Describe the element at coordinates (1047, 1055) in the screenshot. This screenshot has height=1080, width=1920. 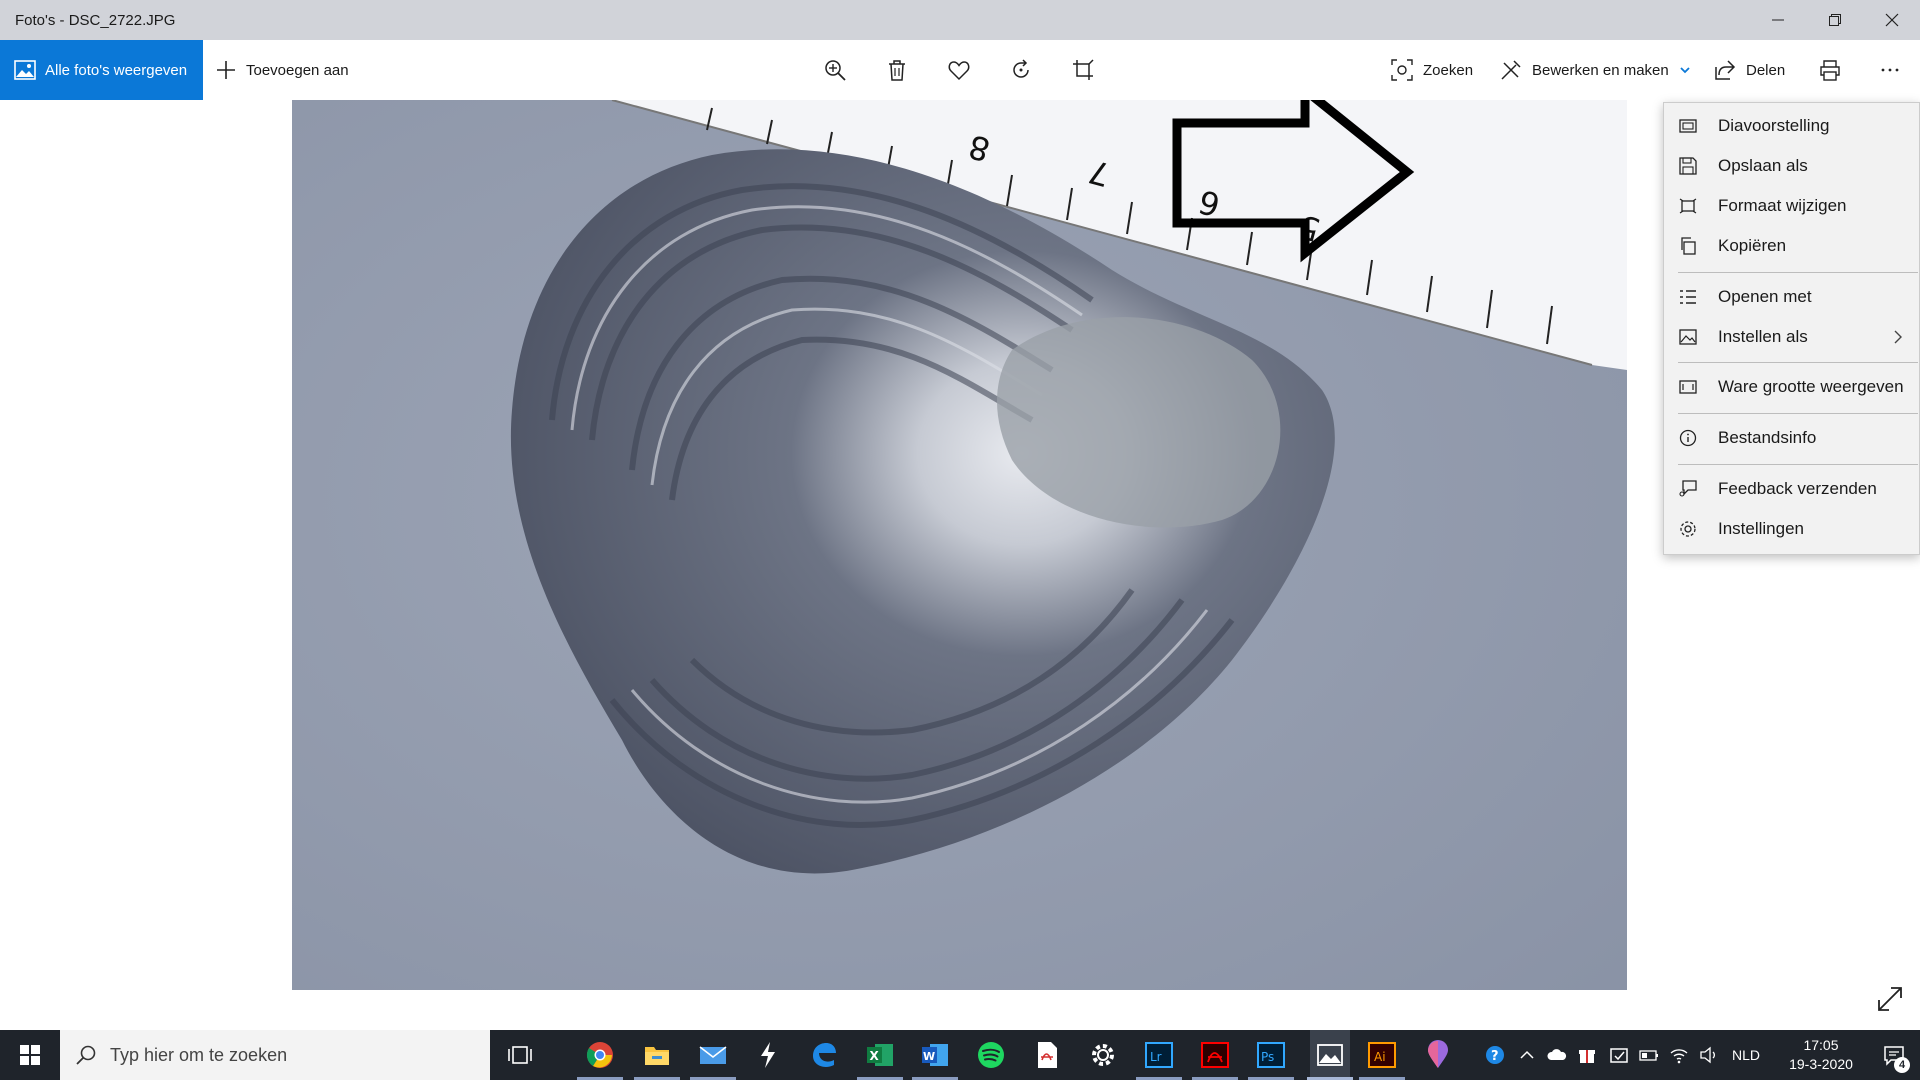
I see `taskbar-app-pdf` at that location.